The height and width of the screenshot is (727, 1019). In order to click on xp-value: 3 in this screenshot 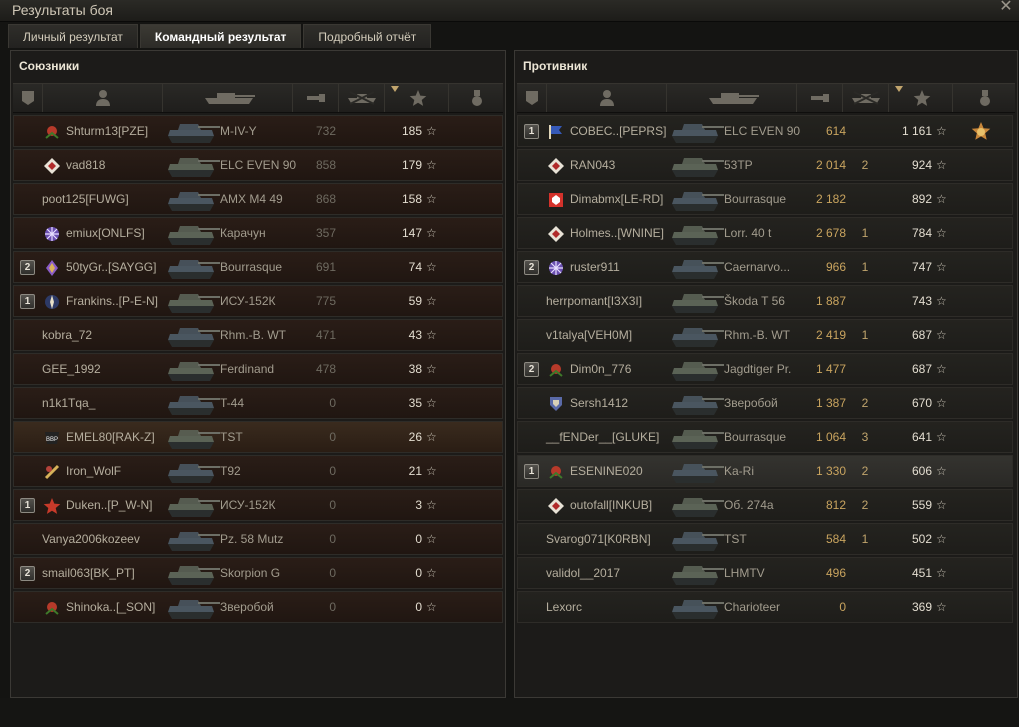, I will do `click(418, 505)`.